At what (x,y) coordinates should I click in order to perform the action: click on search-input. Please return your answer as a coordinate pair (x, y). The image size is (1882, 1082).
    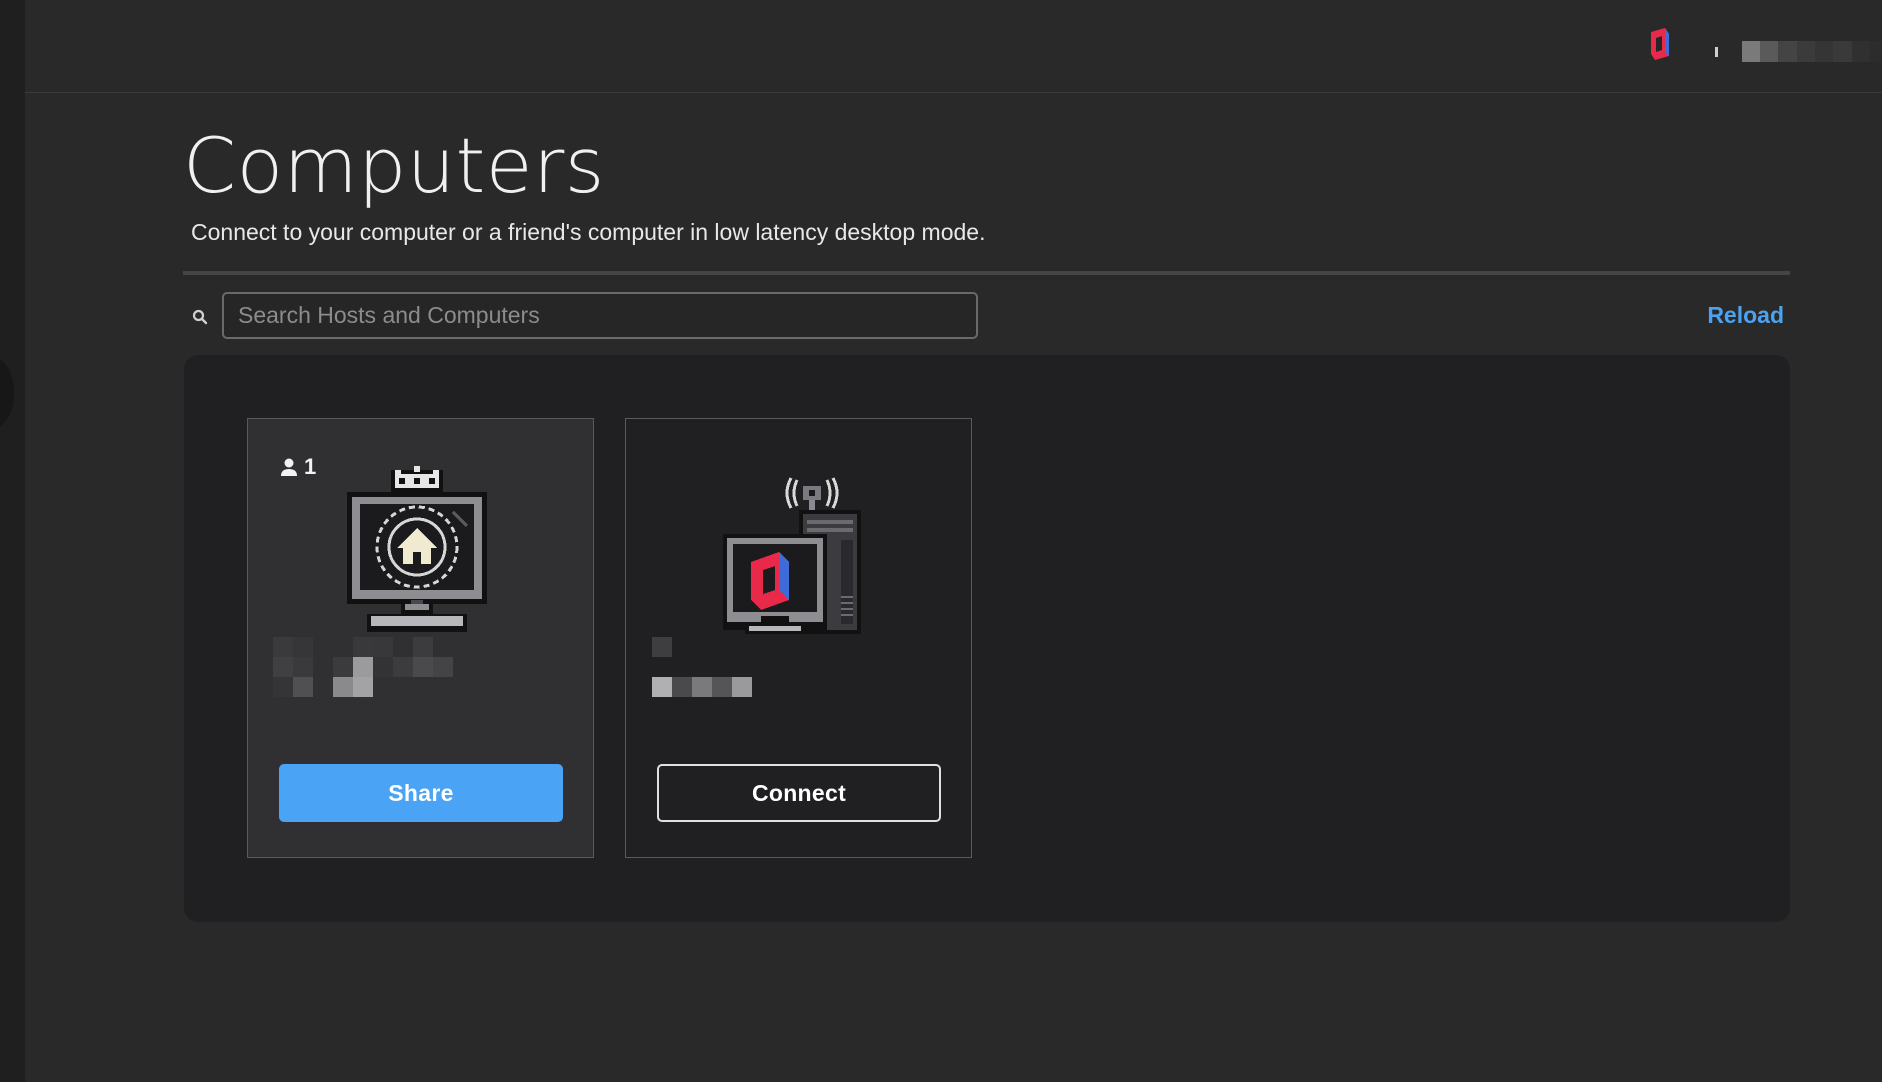
    Looking at the image, I should click on (600, 315).